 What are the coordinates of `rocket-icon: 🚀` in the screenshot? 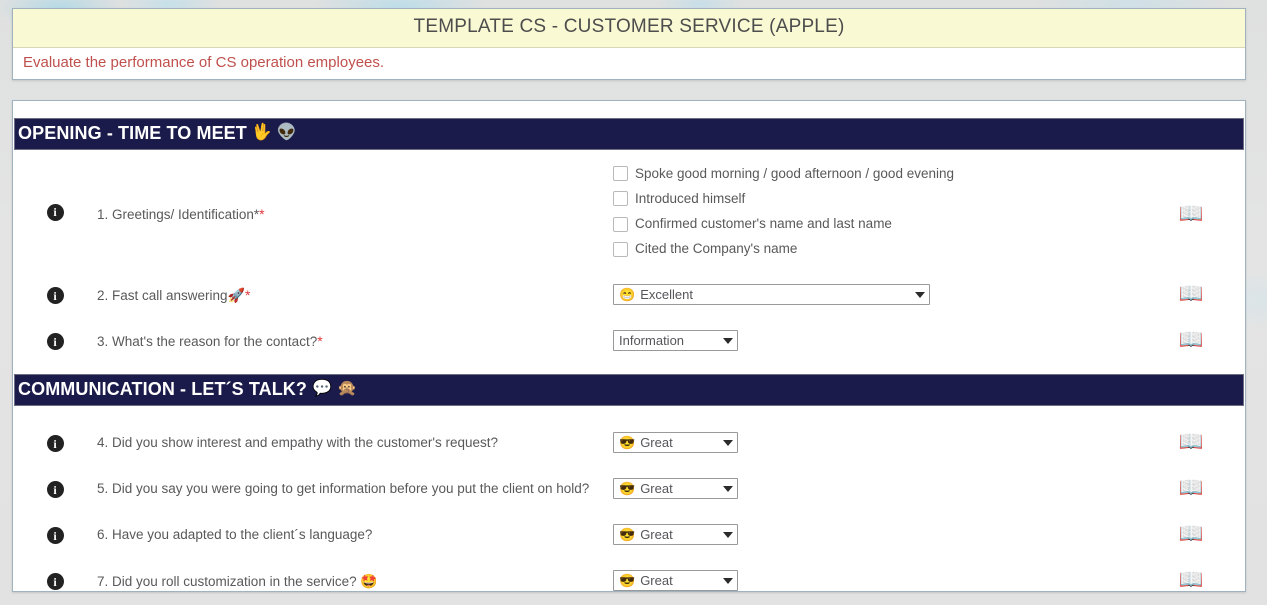 It's located at (236, 295).